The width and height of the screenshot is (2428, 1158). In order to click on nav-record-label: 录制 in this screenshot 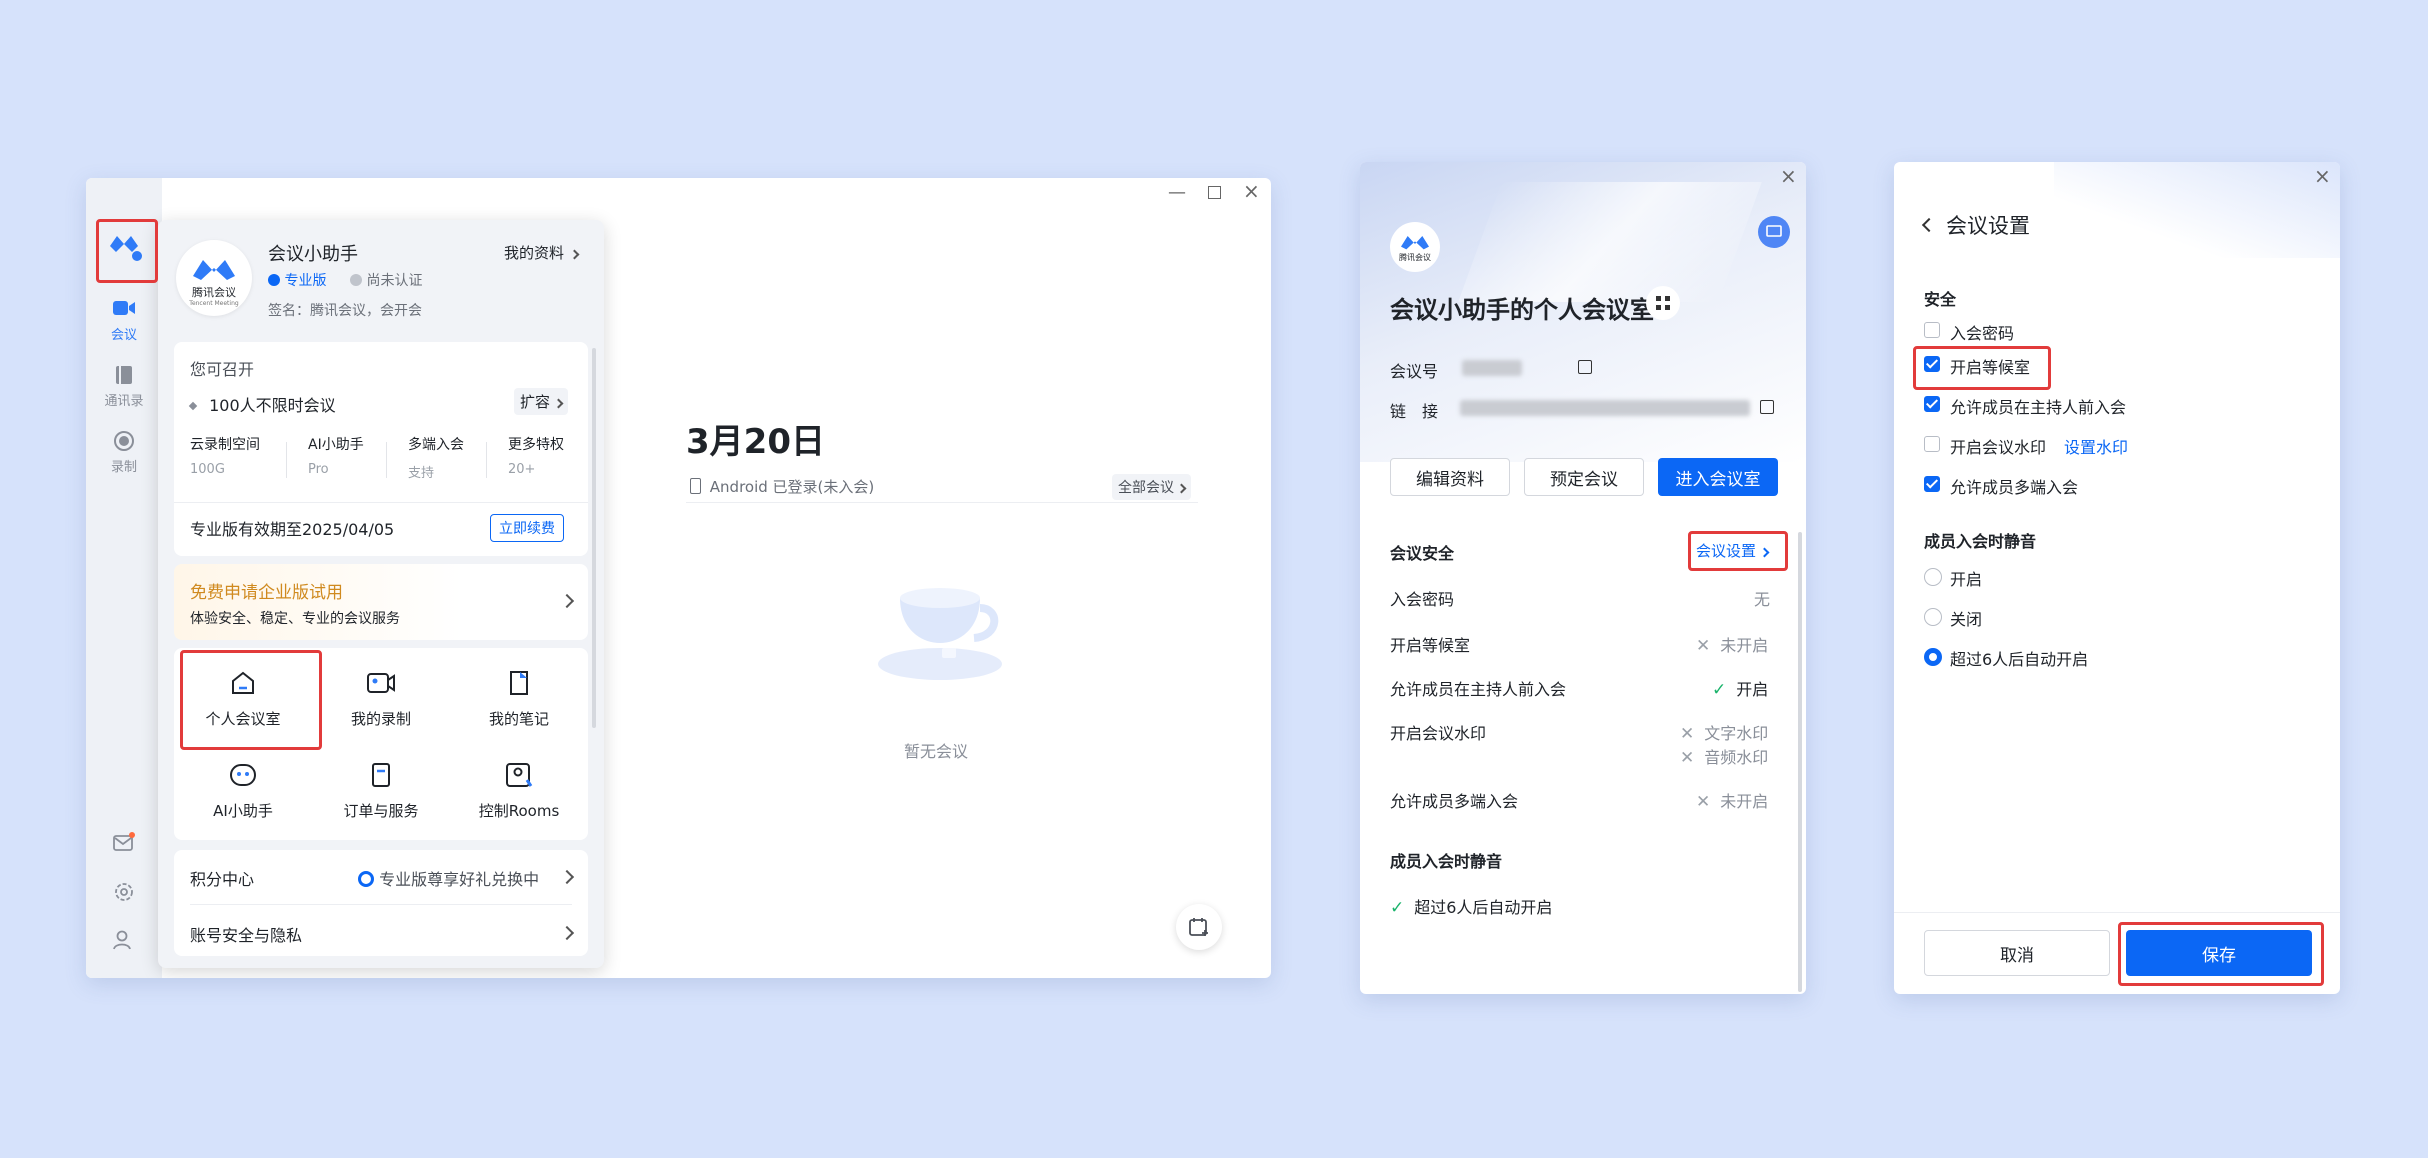, I will do `click(123, 467)`.